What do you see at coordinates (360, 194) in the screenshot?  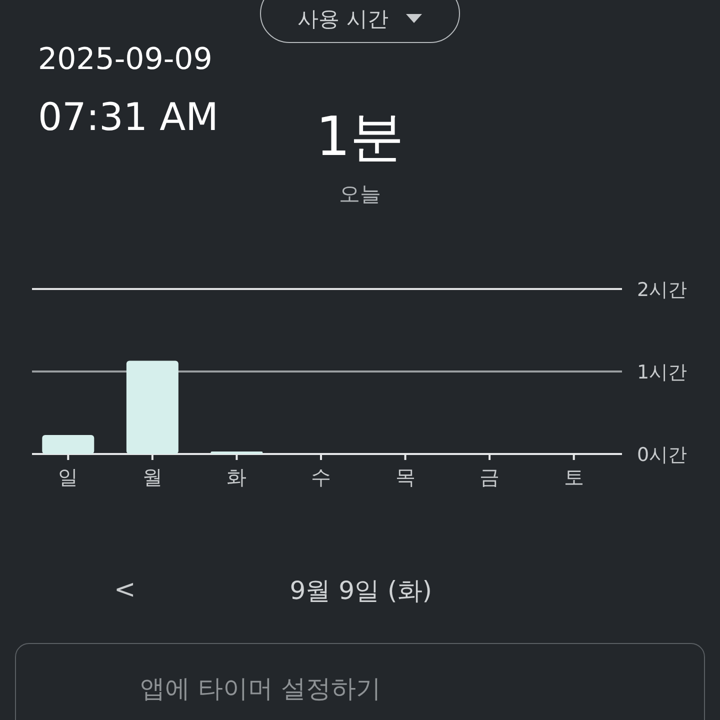 I see `period-caption: 오늘` at bounding box center [360, 194].